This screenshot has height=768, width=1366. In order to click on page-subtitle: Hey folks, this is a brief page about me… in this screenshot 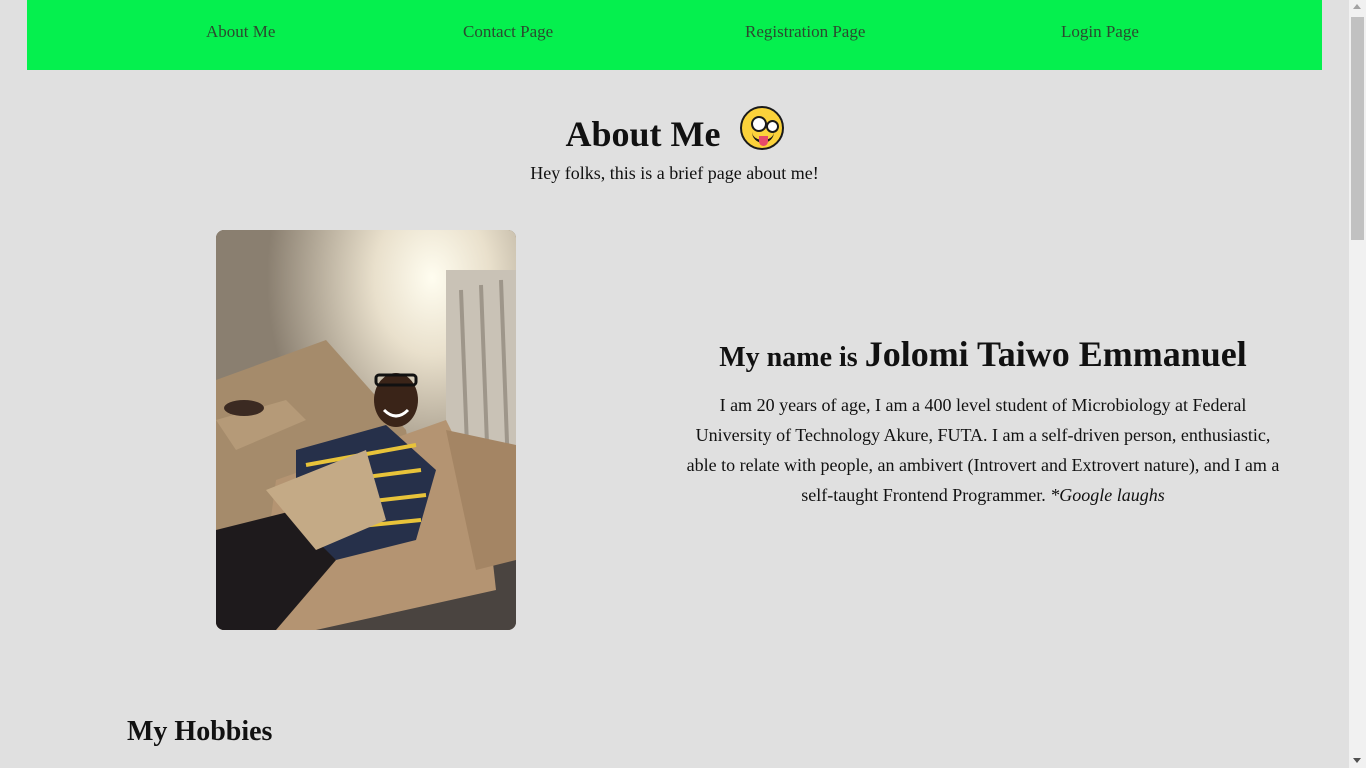, I will do `click(674, 173)`.